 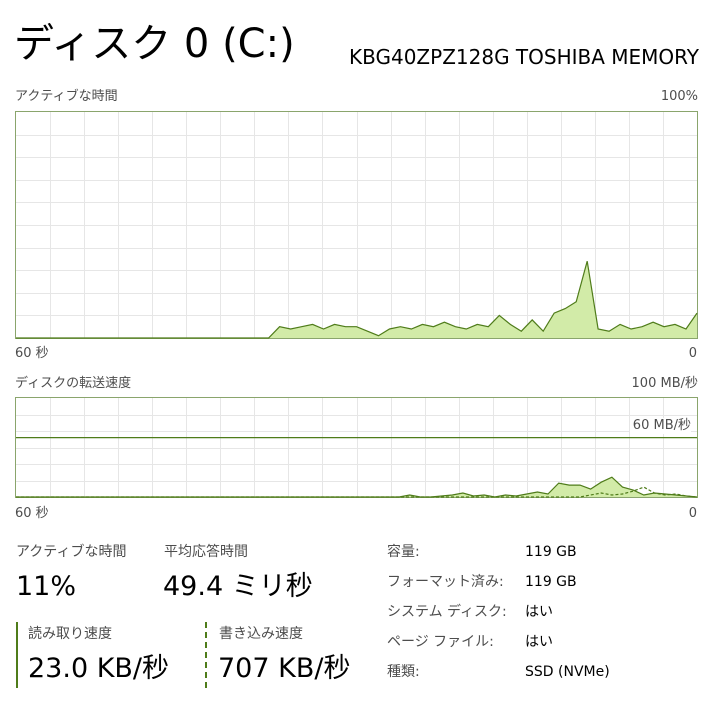 I want to click on read-speed-value: 23.0 KB/秒, so click(x=99, y=668).